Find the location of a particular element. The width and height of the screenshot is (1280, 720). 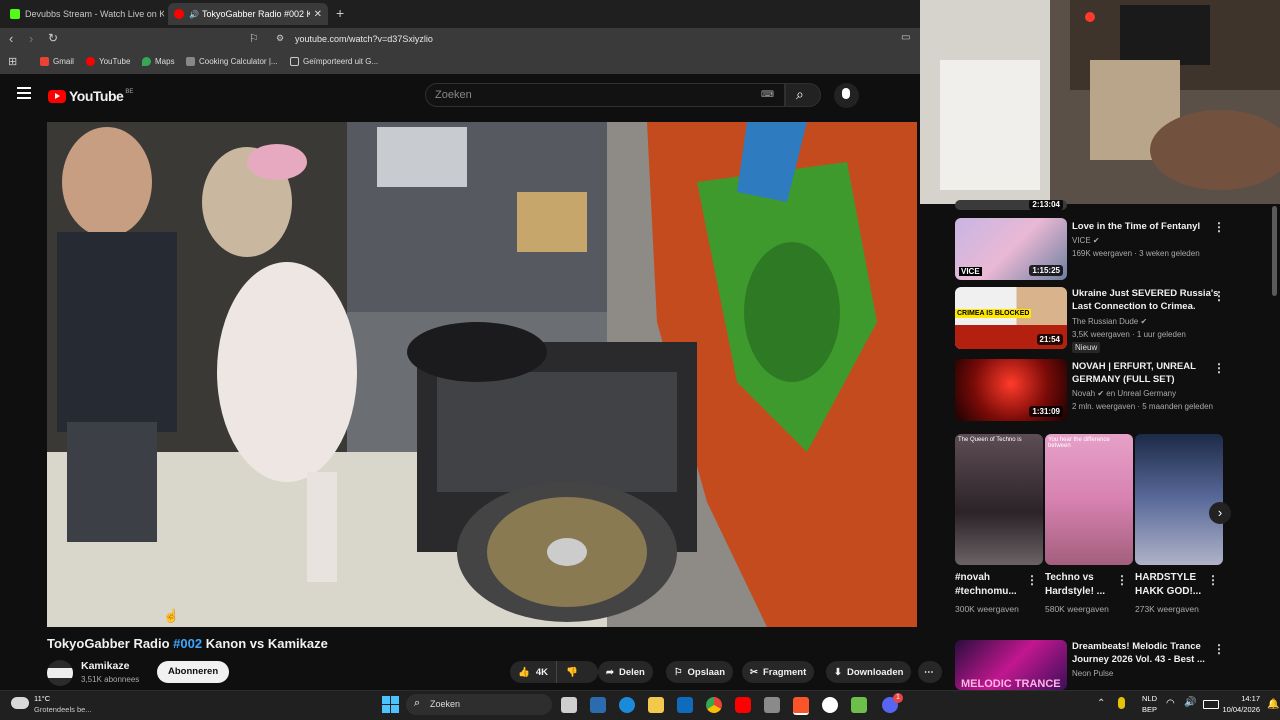

video-thumbnail: 2:13:04 is located at coordinates (1011, 205).